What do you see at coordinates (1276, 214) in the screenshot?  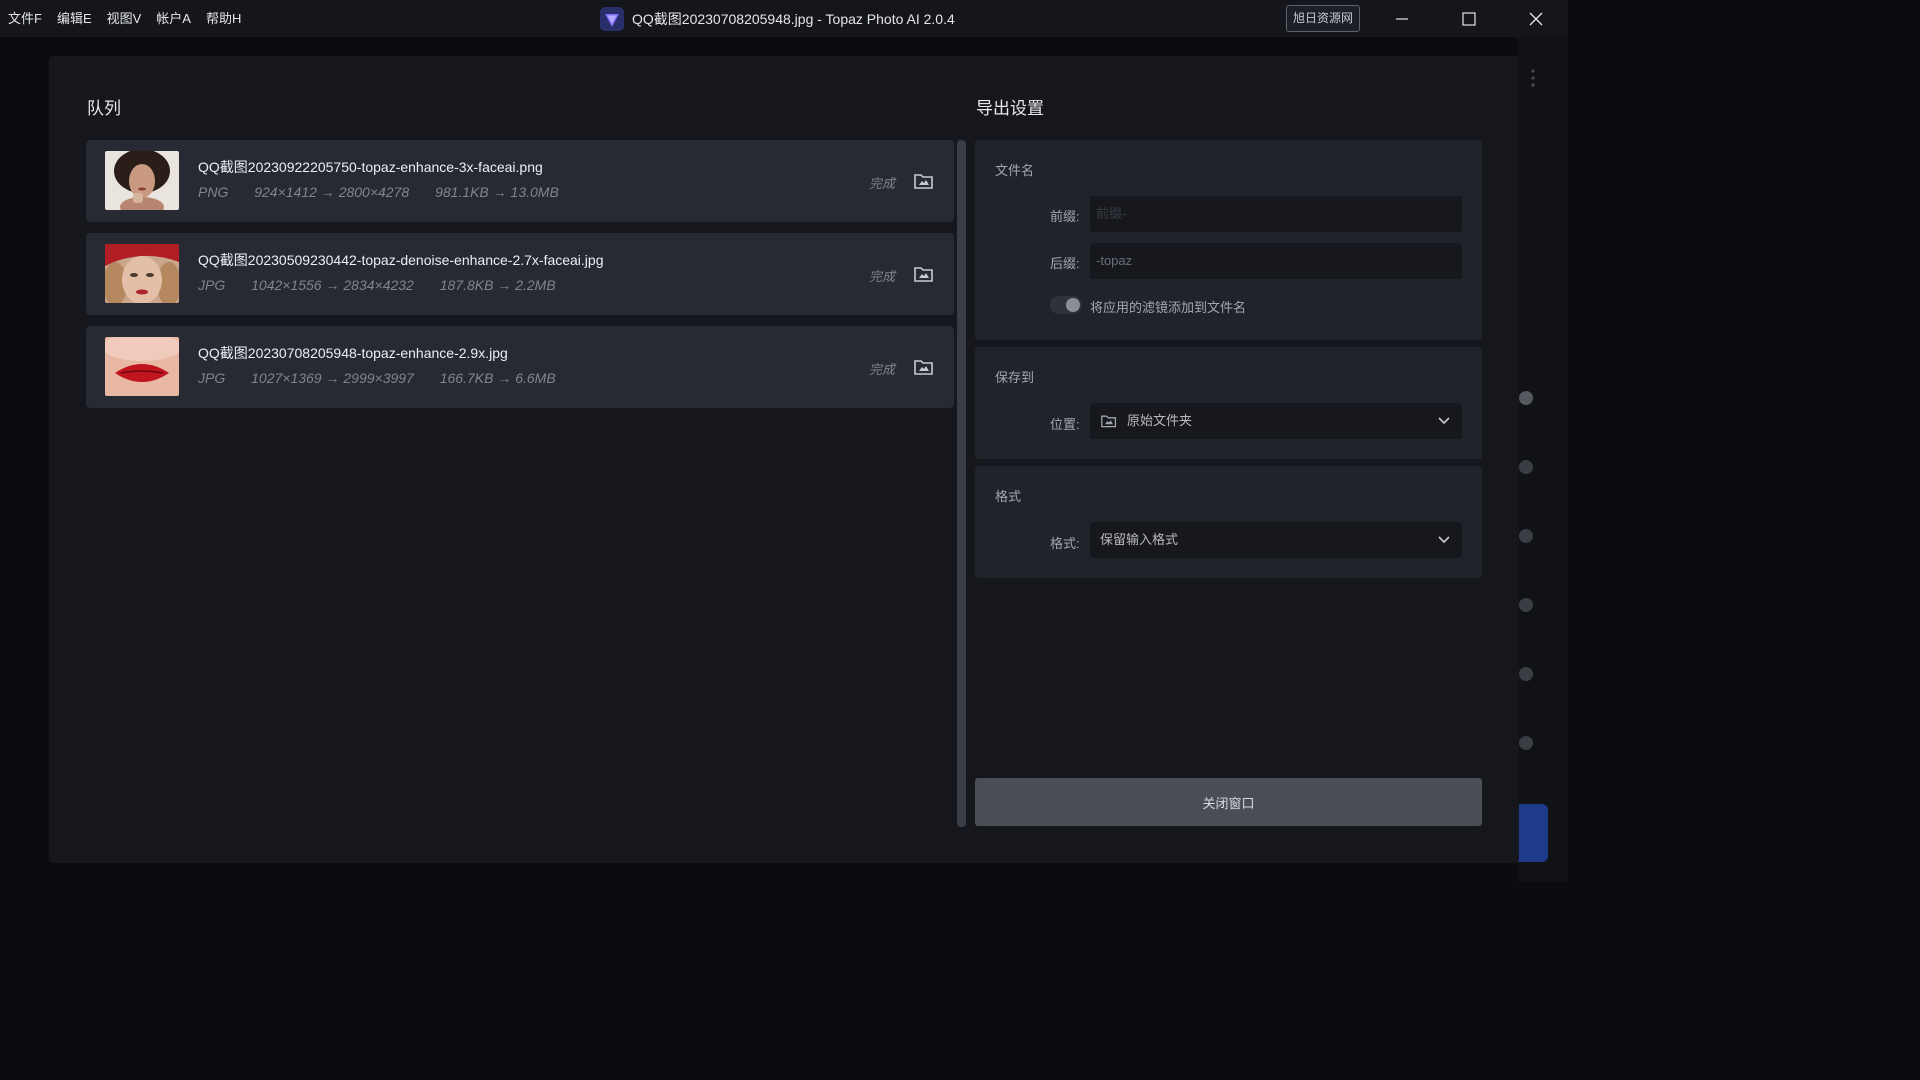 I see `prefix-input: 前缀-` at bounding box center [1276, 214].